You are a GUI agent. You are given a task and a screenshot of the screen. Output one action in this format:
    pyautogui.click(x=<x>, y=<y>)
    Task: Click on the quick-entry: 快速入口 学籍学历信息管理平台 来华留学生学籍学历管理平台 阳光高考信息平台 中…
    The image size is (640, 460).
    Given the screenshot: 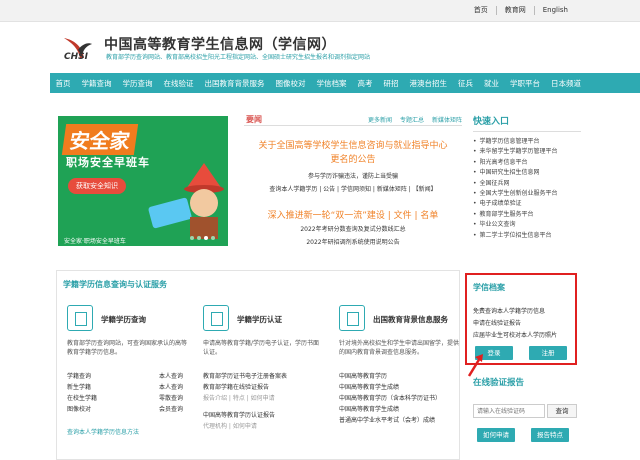 What is the action you would take?
    pyautogui.click(x=527, y=177)
    